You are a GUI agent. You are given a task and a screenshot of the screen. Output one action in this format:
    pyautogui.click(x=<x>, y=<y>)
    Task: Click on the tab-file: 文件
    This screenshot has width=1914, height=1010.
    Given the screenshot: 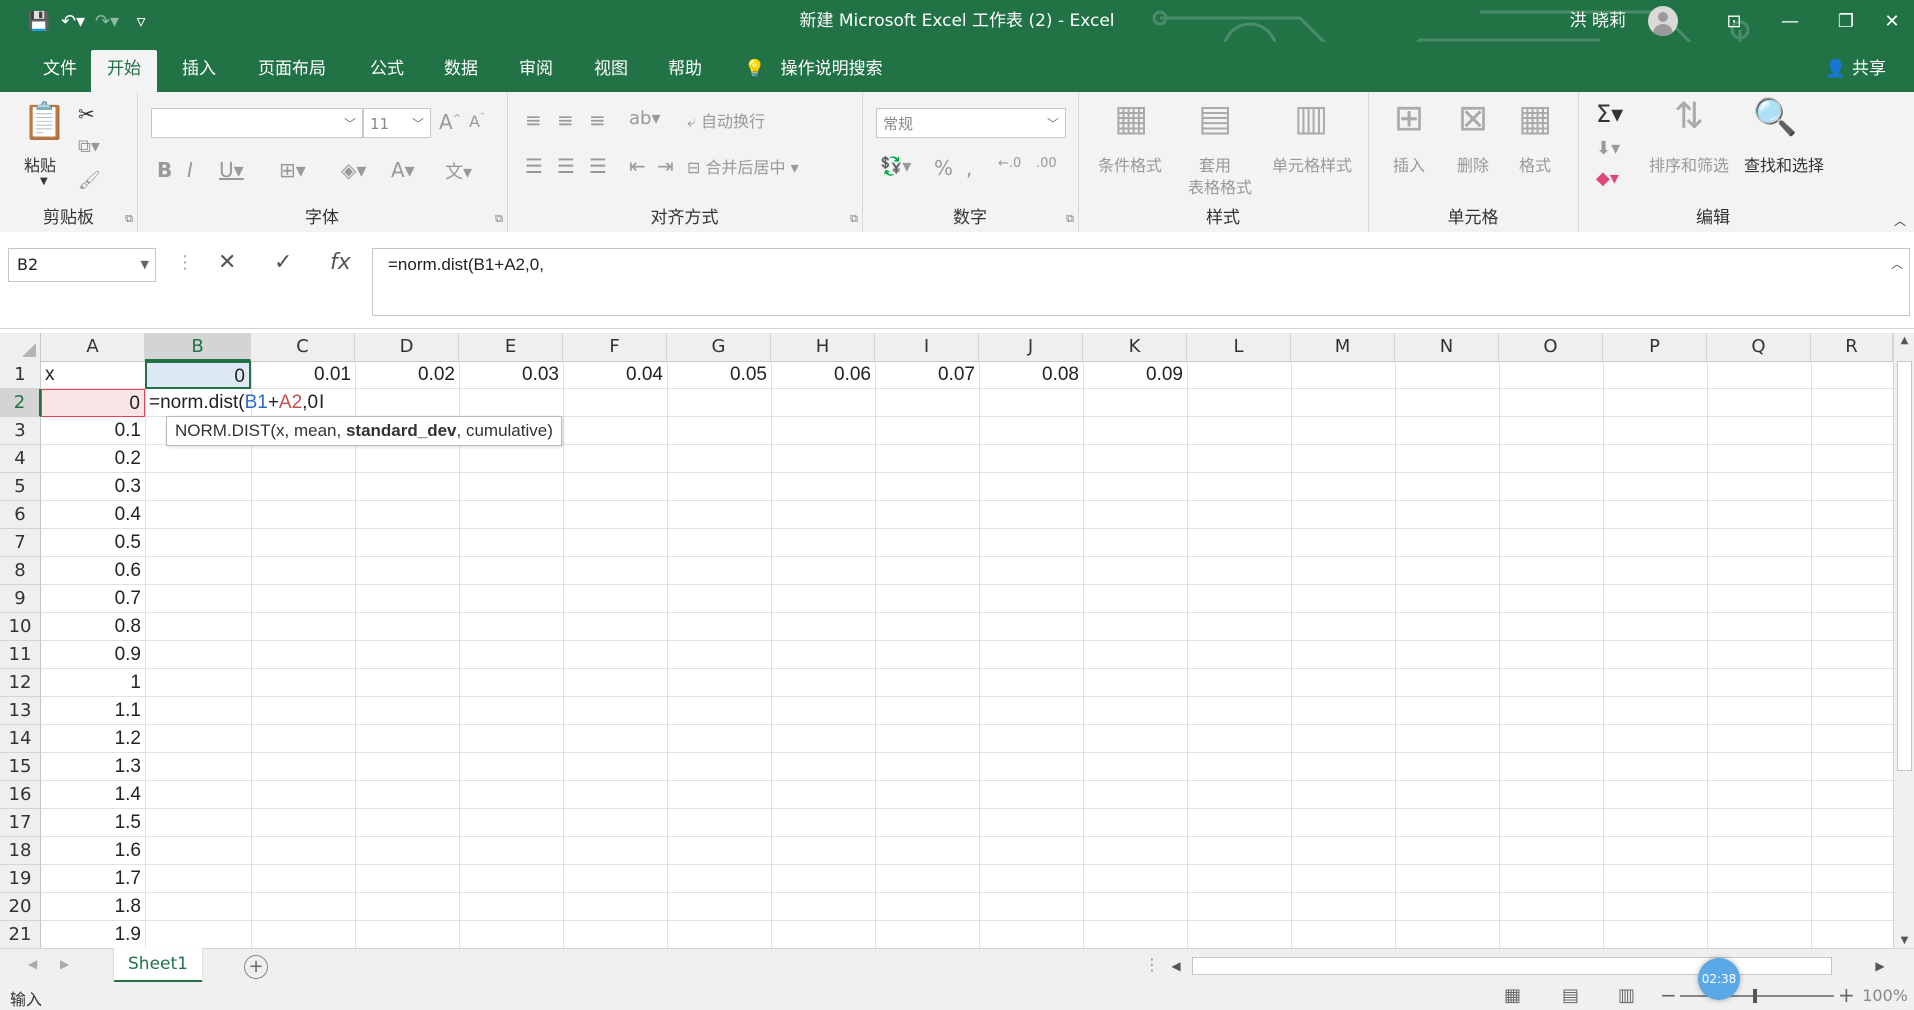 What is the action you would take?
    pyautogui.click(x=60, y=71)
    